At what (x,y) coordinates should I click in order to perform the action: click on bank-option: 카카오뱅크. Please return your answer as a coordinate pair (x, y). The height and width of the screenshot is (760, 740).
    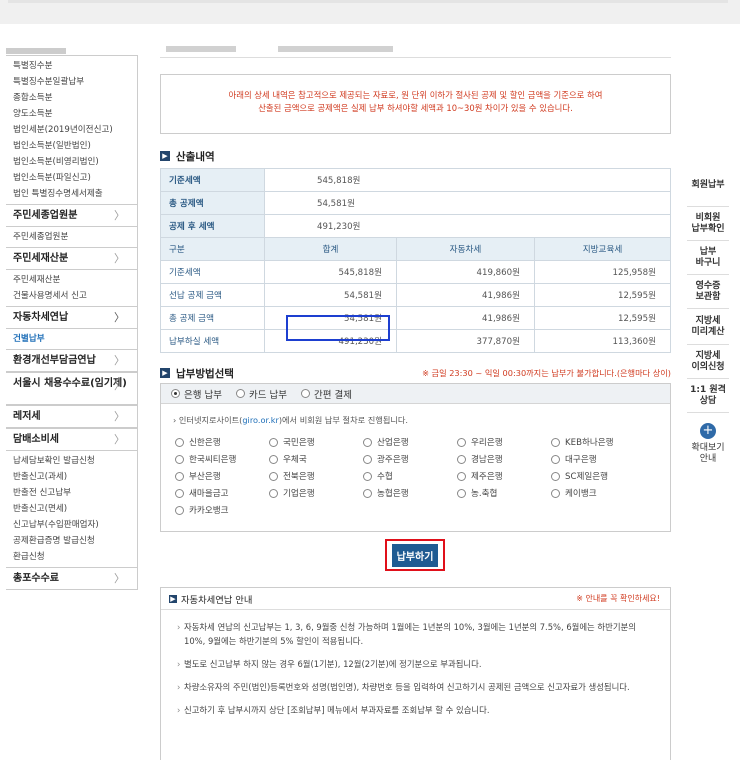
    Looking at the image, I should click on (222, 510).